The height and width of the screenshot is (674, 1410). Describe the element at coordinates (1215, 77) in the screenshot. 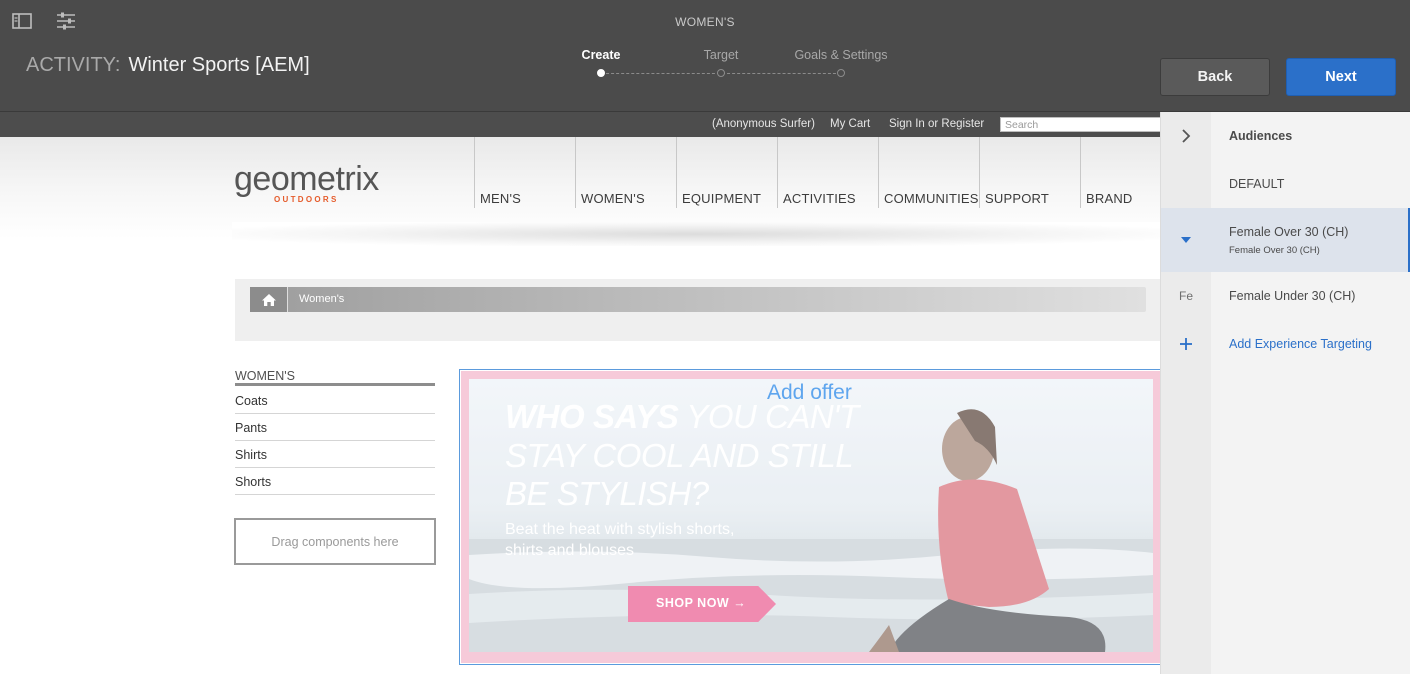

I see `back-button: Back` at that location.